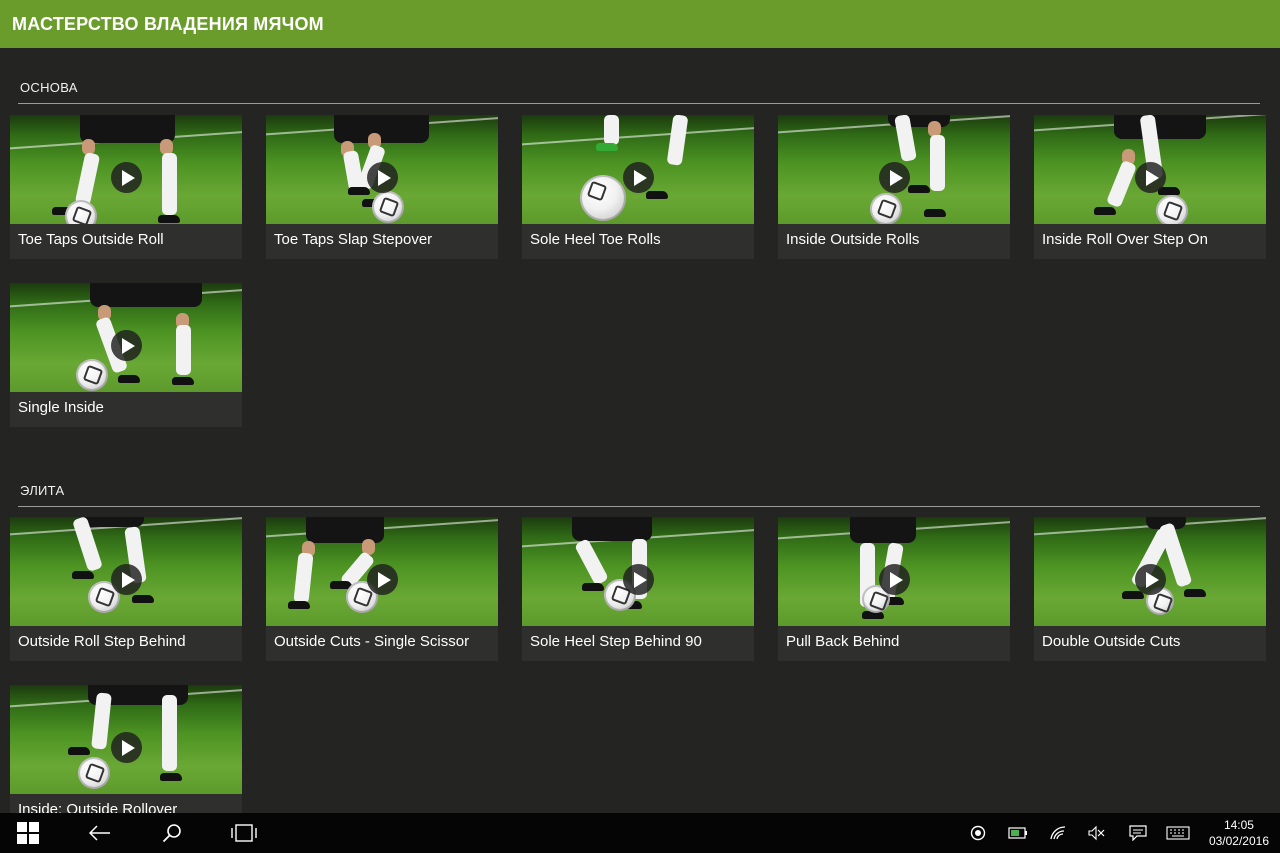  What do you see at coordinates (1111, 641) in the screenshot?
I see `video-title: Double Outside Cuts` at bounding box center [1111, 641].